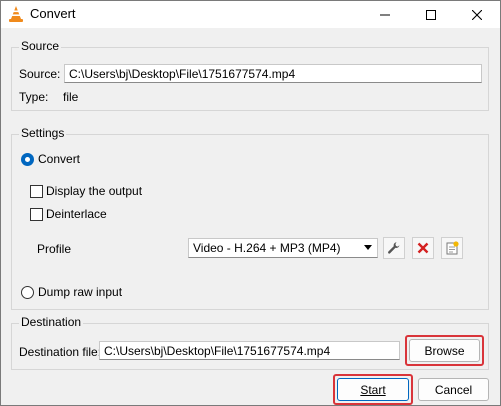 The height and width of the screenshot is (406, 501). I want to click on window-title: Convert, so click(53, 13).